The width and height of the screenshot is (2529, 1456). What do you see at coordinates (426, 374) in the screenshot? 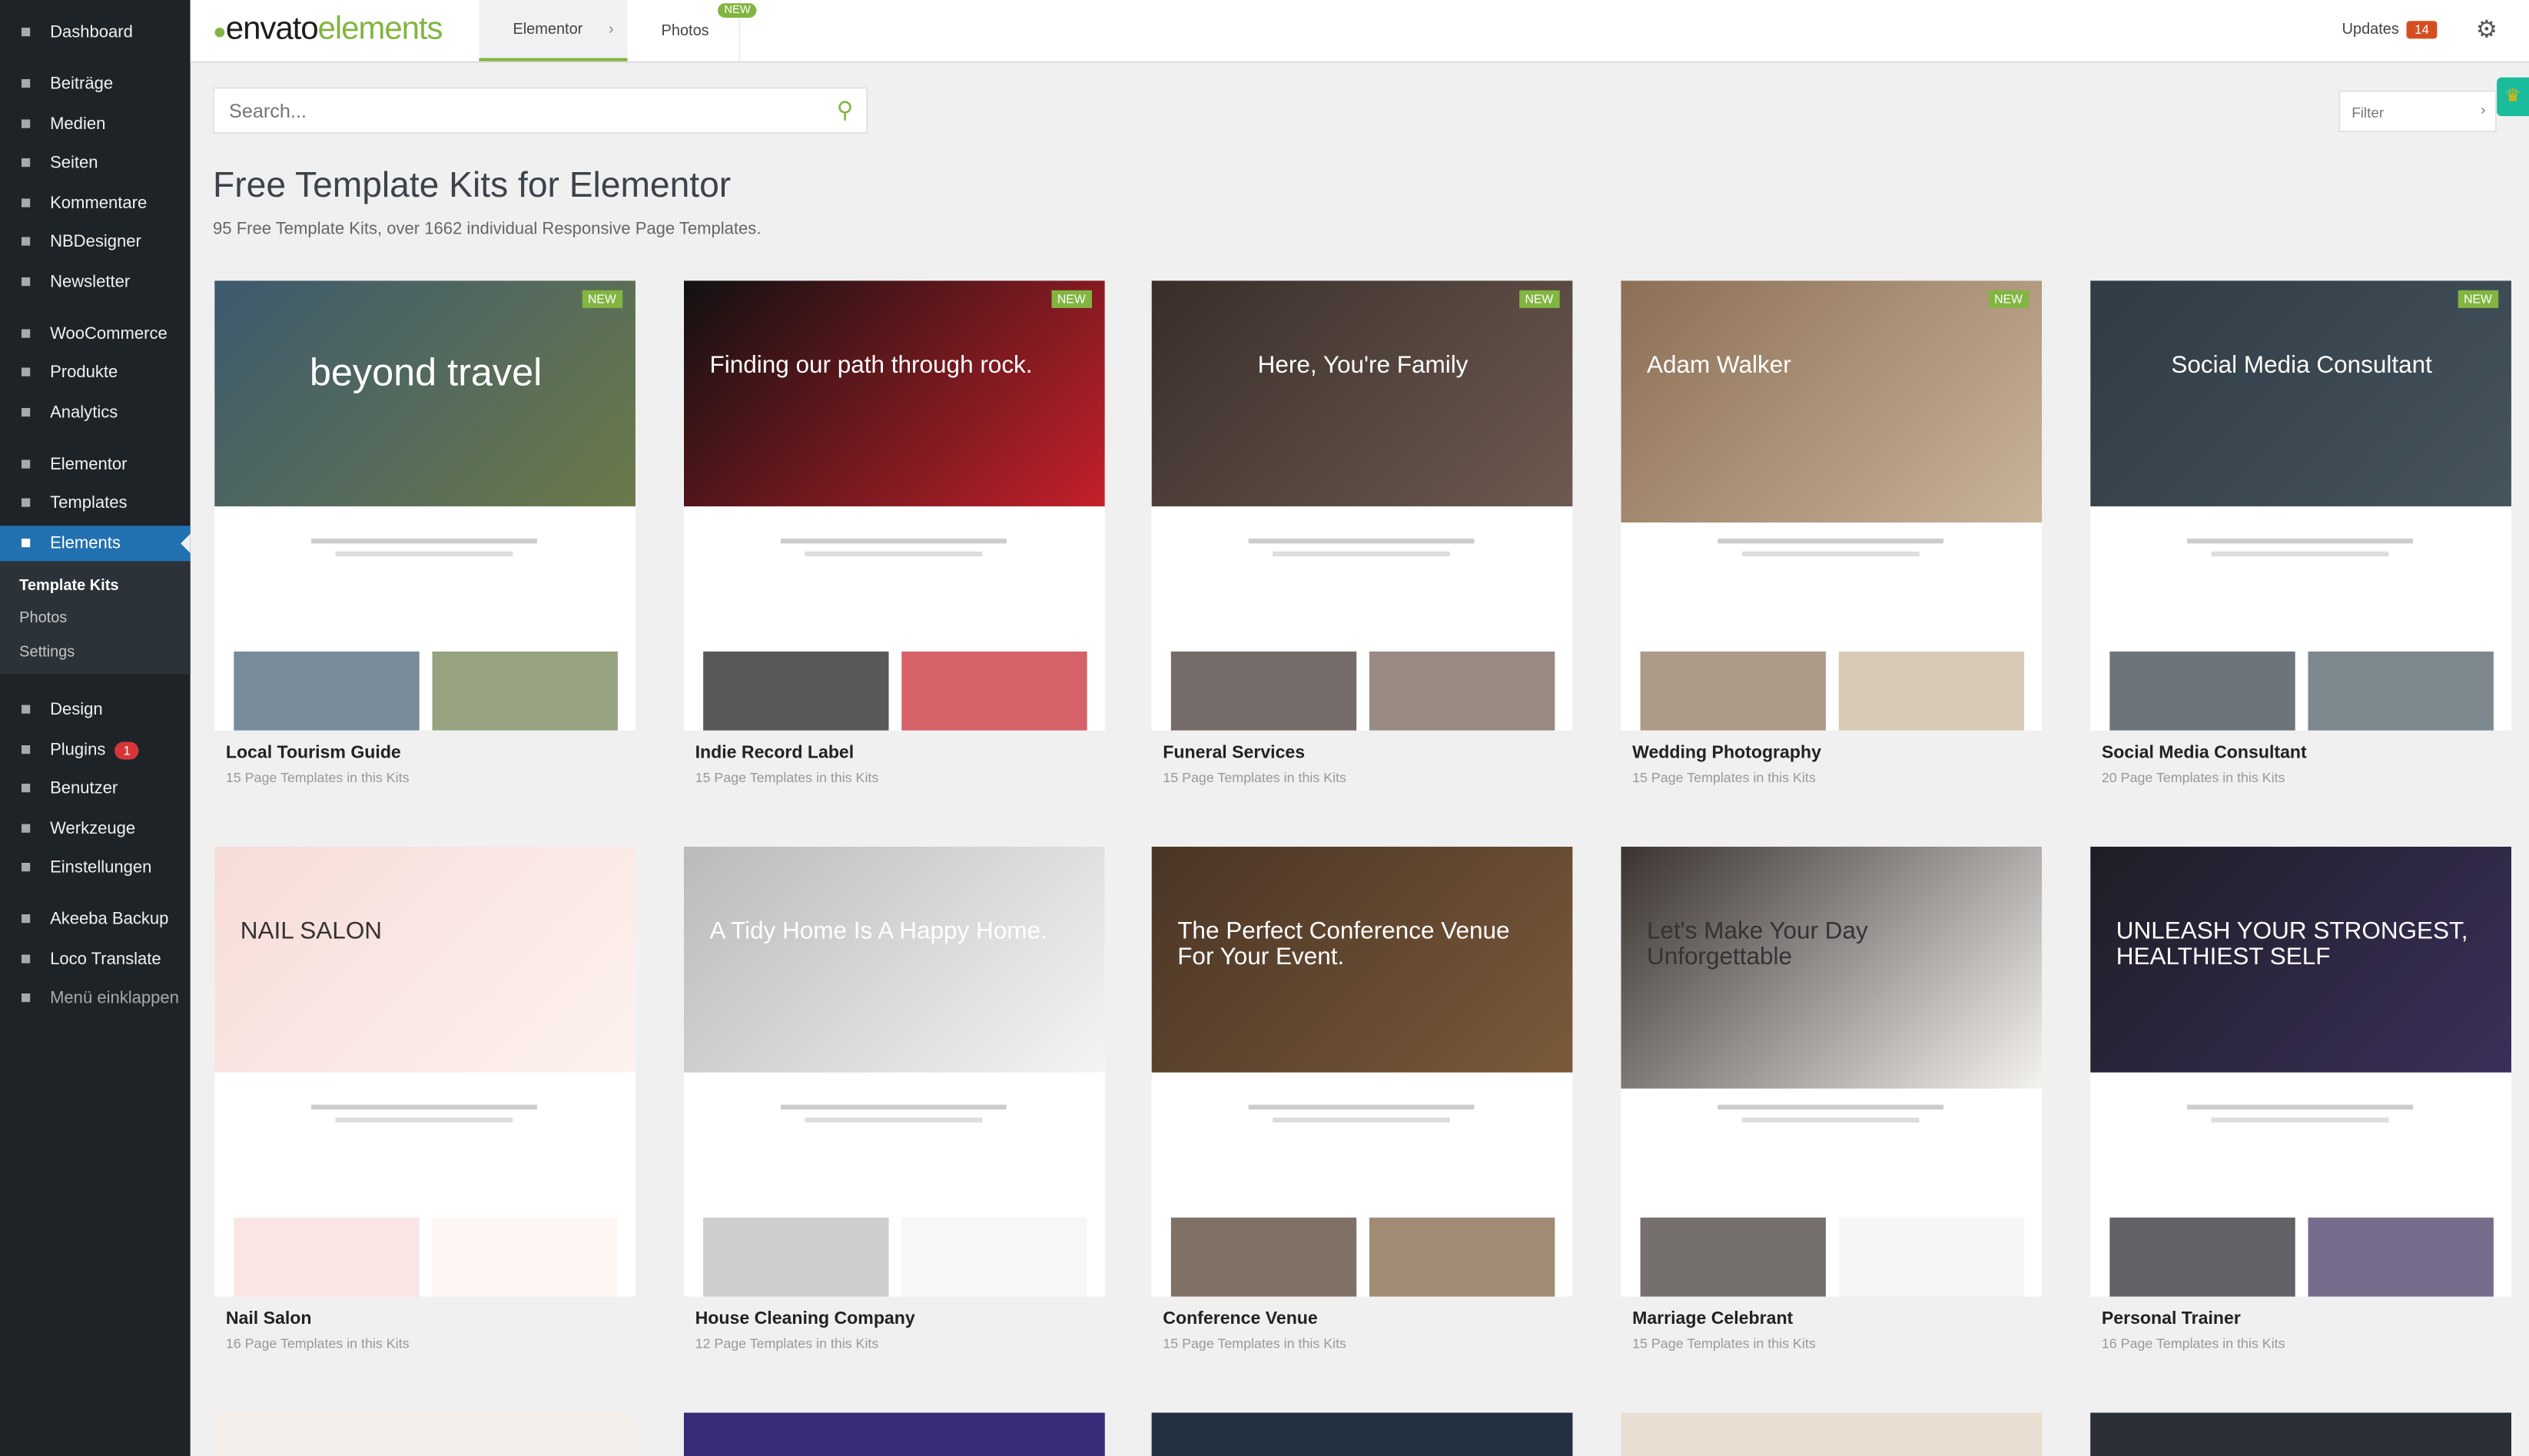
I see `thumbnail-headline: beyond travel` at bounding box center [426, 374].